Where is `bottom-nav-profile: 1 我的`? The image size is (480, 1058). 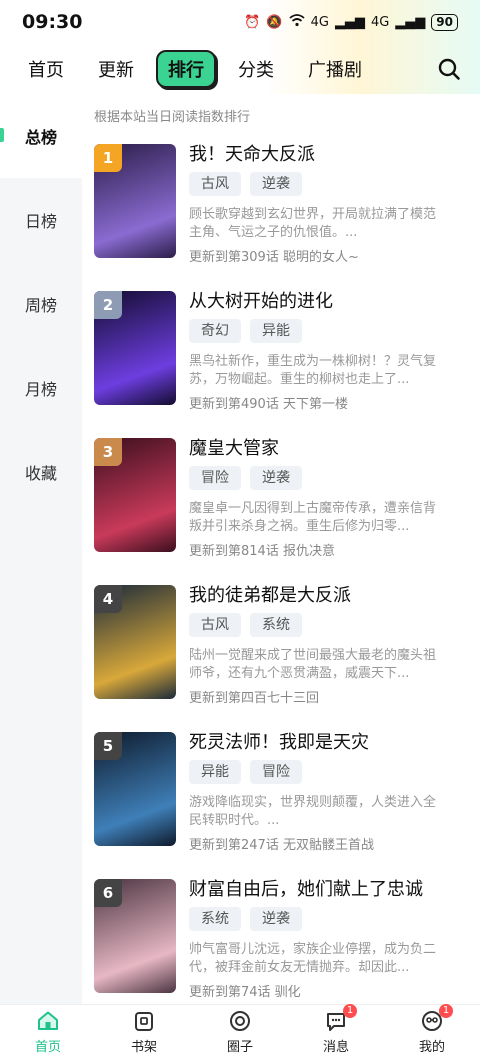 bottom-nav-profile: 1 我的 is located at coordinates (432, 1031).